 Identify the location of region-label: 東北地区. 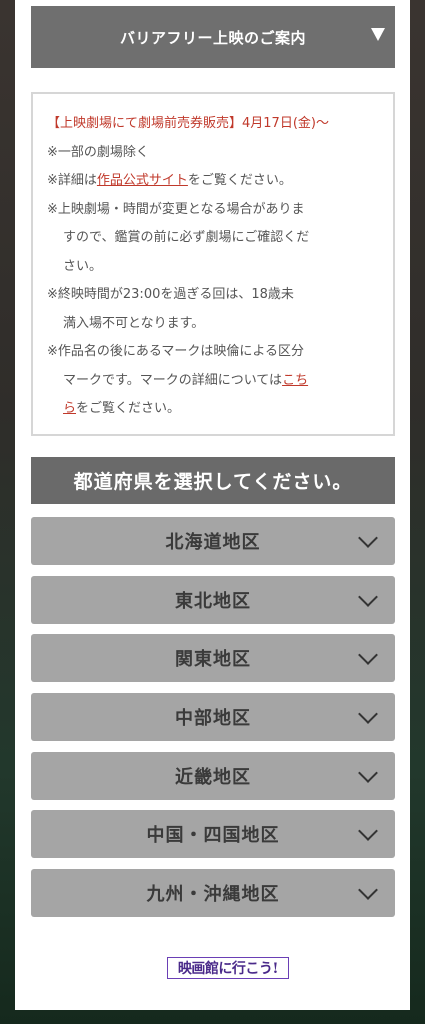
(213, 601).